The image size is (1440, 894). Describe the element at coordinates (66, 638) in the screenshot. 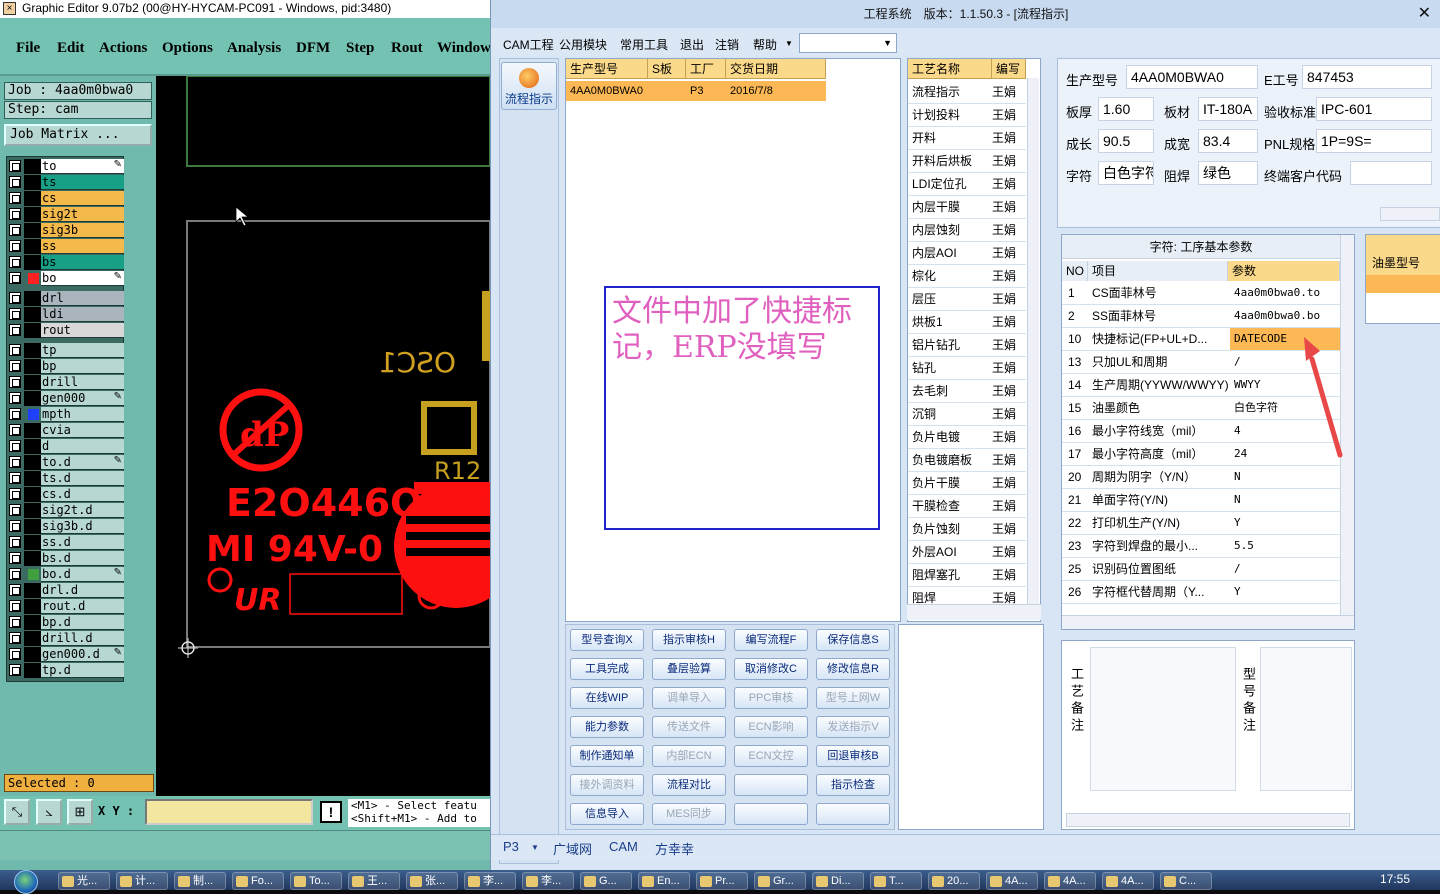

I see `layer-row: drill.d` at that location.